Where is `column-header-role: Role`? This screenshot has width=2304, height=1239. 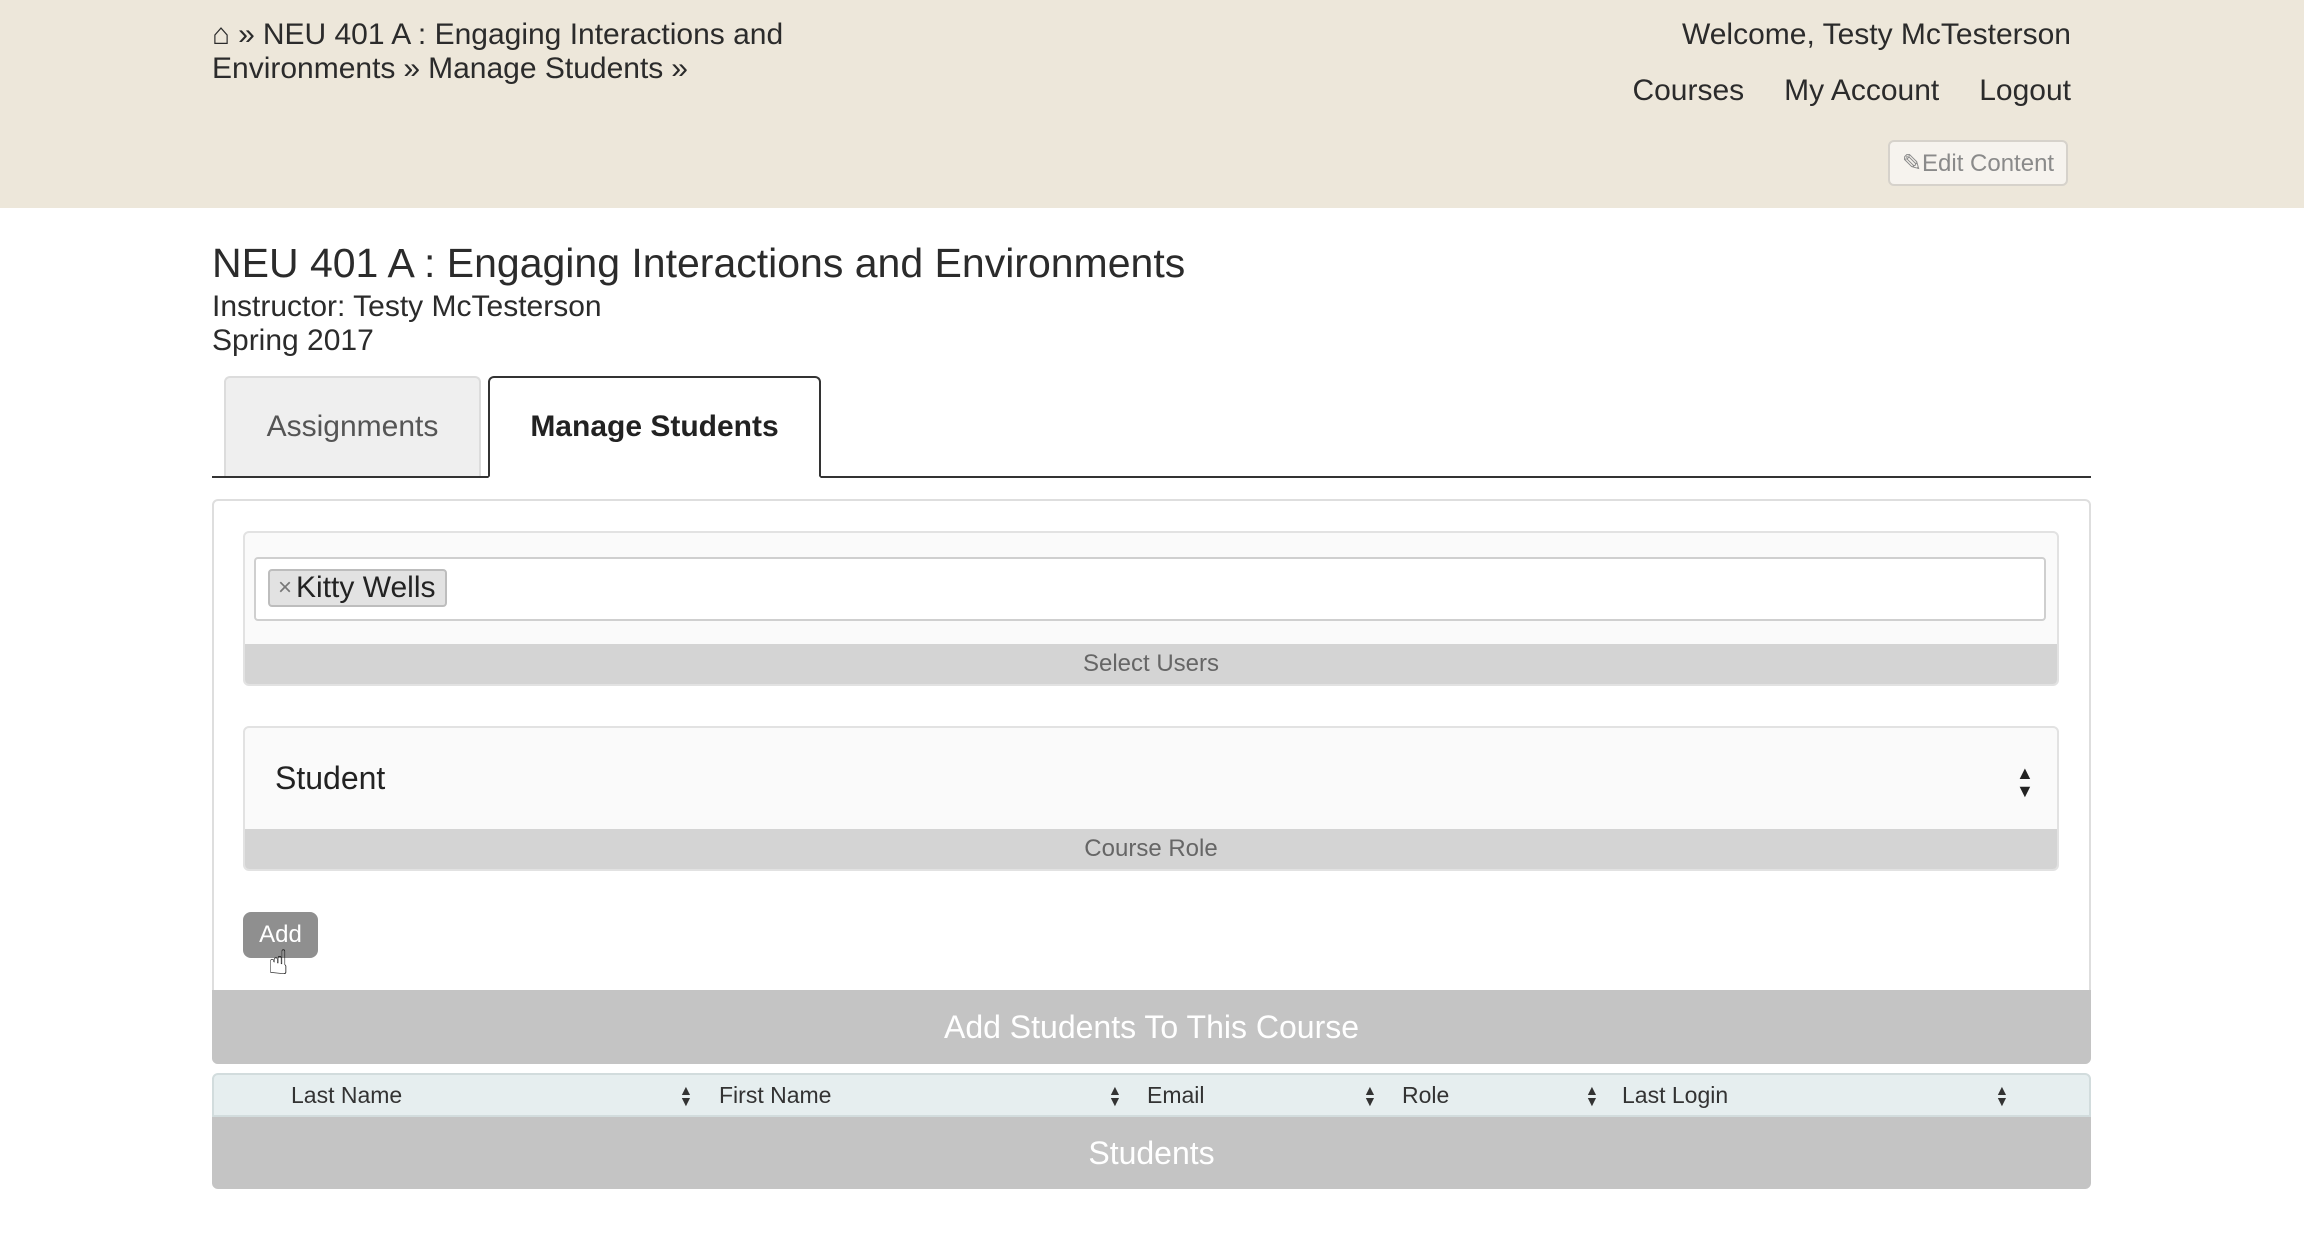 column-header-role: Role is located at coordinates (1425, 1095).